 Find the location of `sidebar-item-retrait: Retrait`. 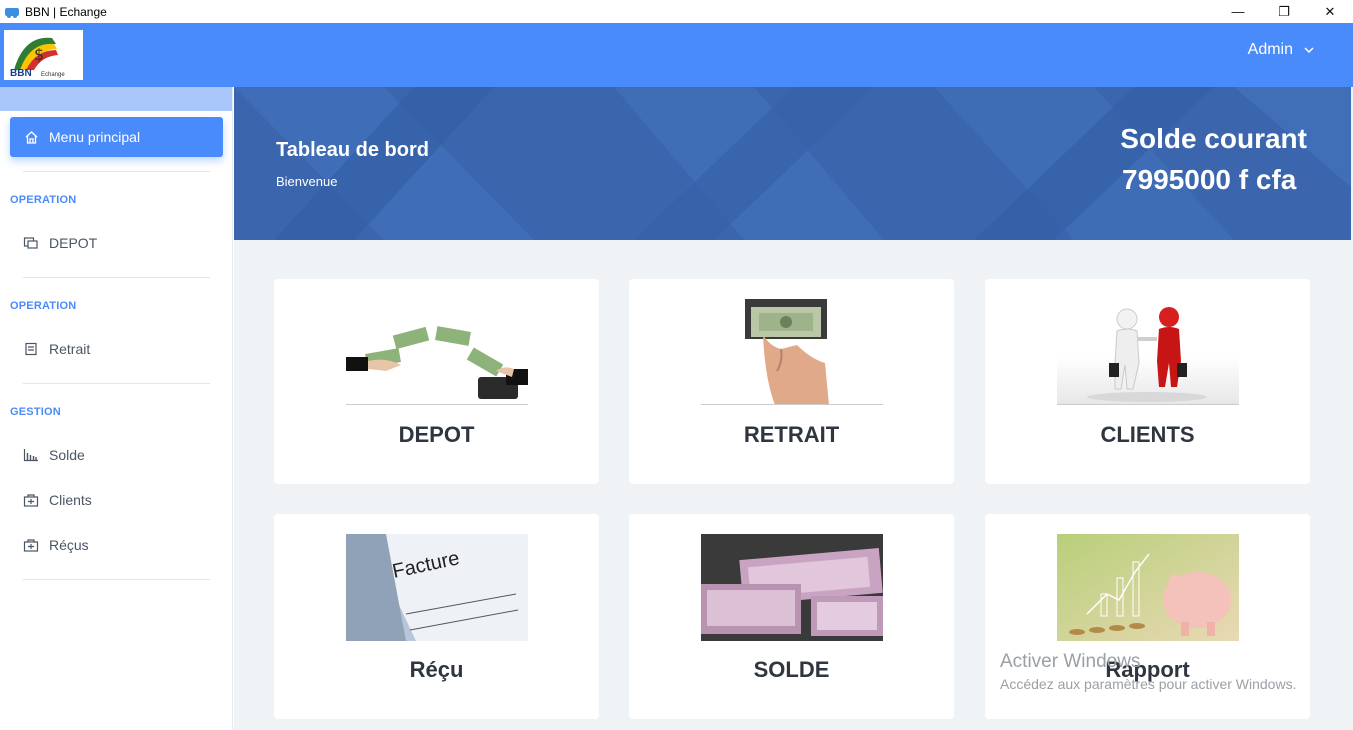

sidebar-item-retrait: Retrait is located at coordinates (56, 349).